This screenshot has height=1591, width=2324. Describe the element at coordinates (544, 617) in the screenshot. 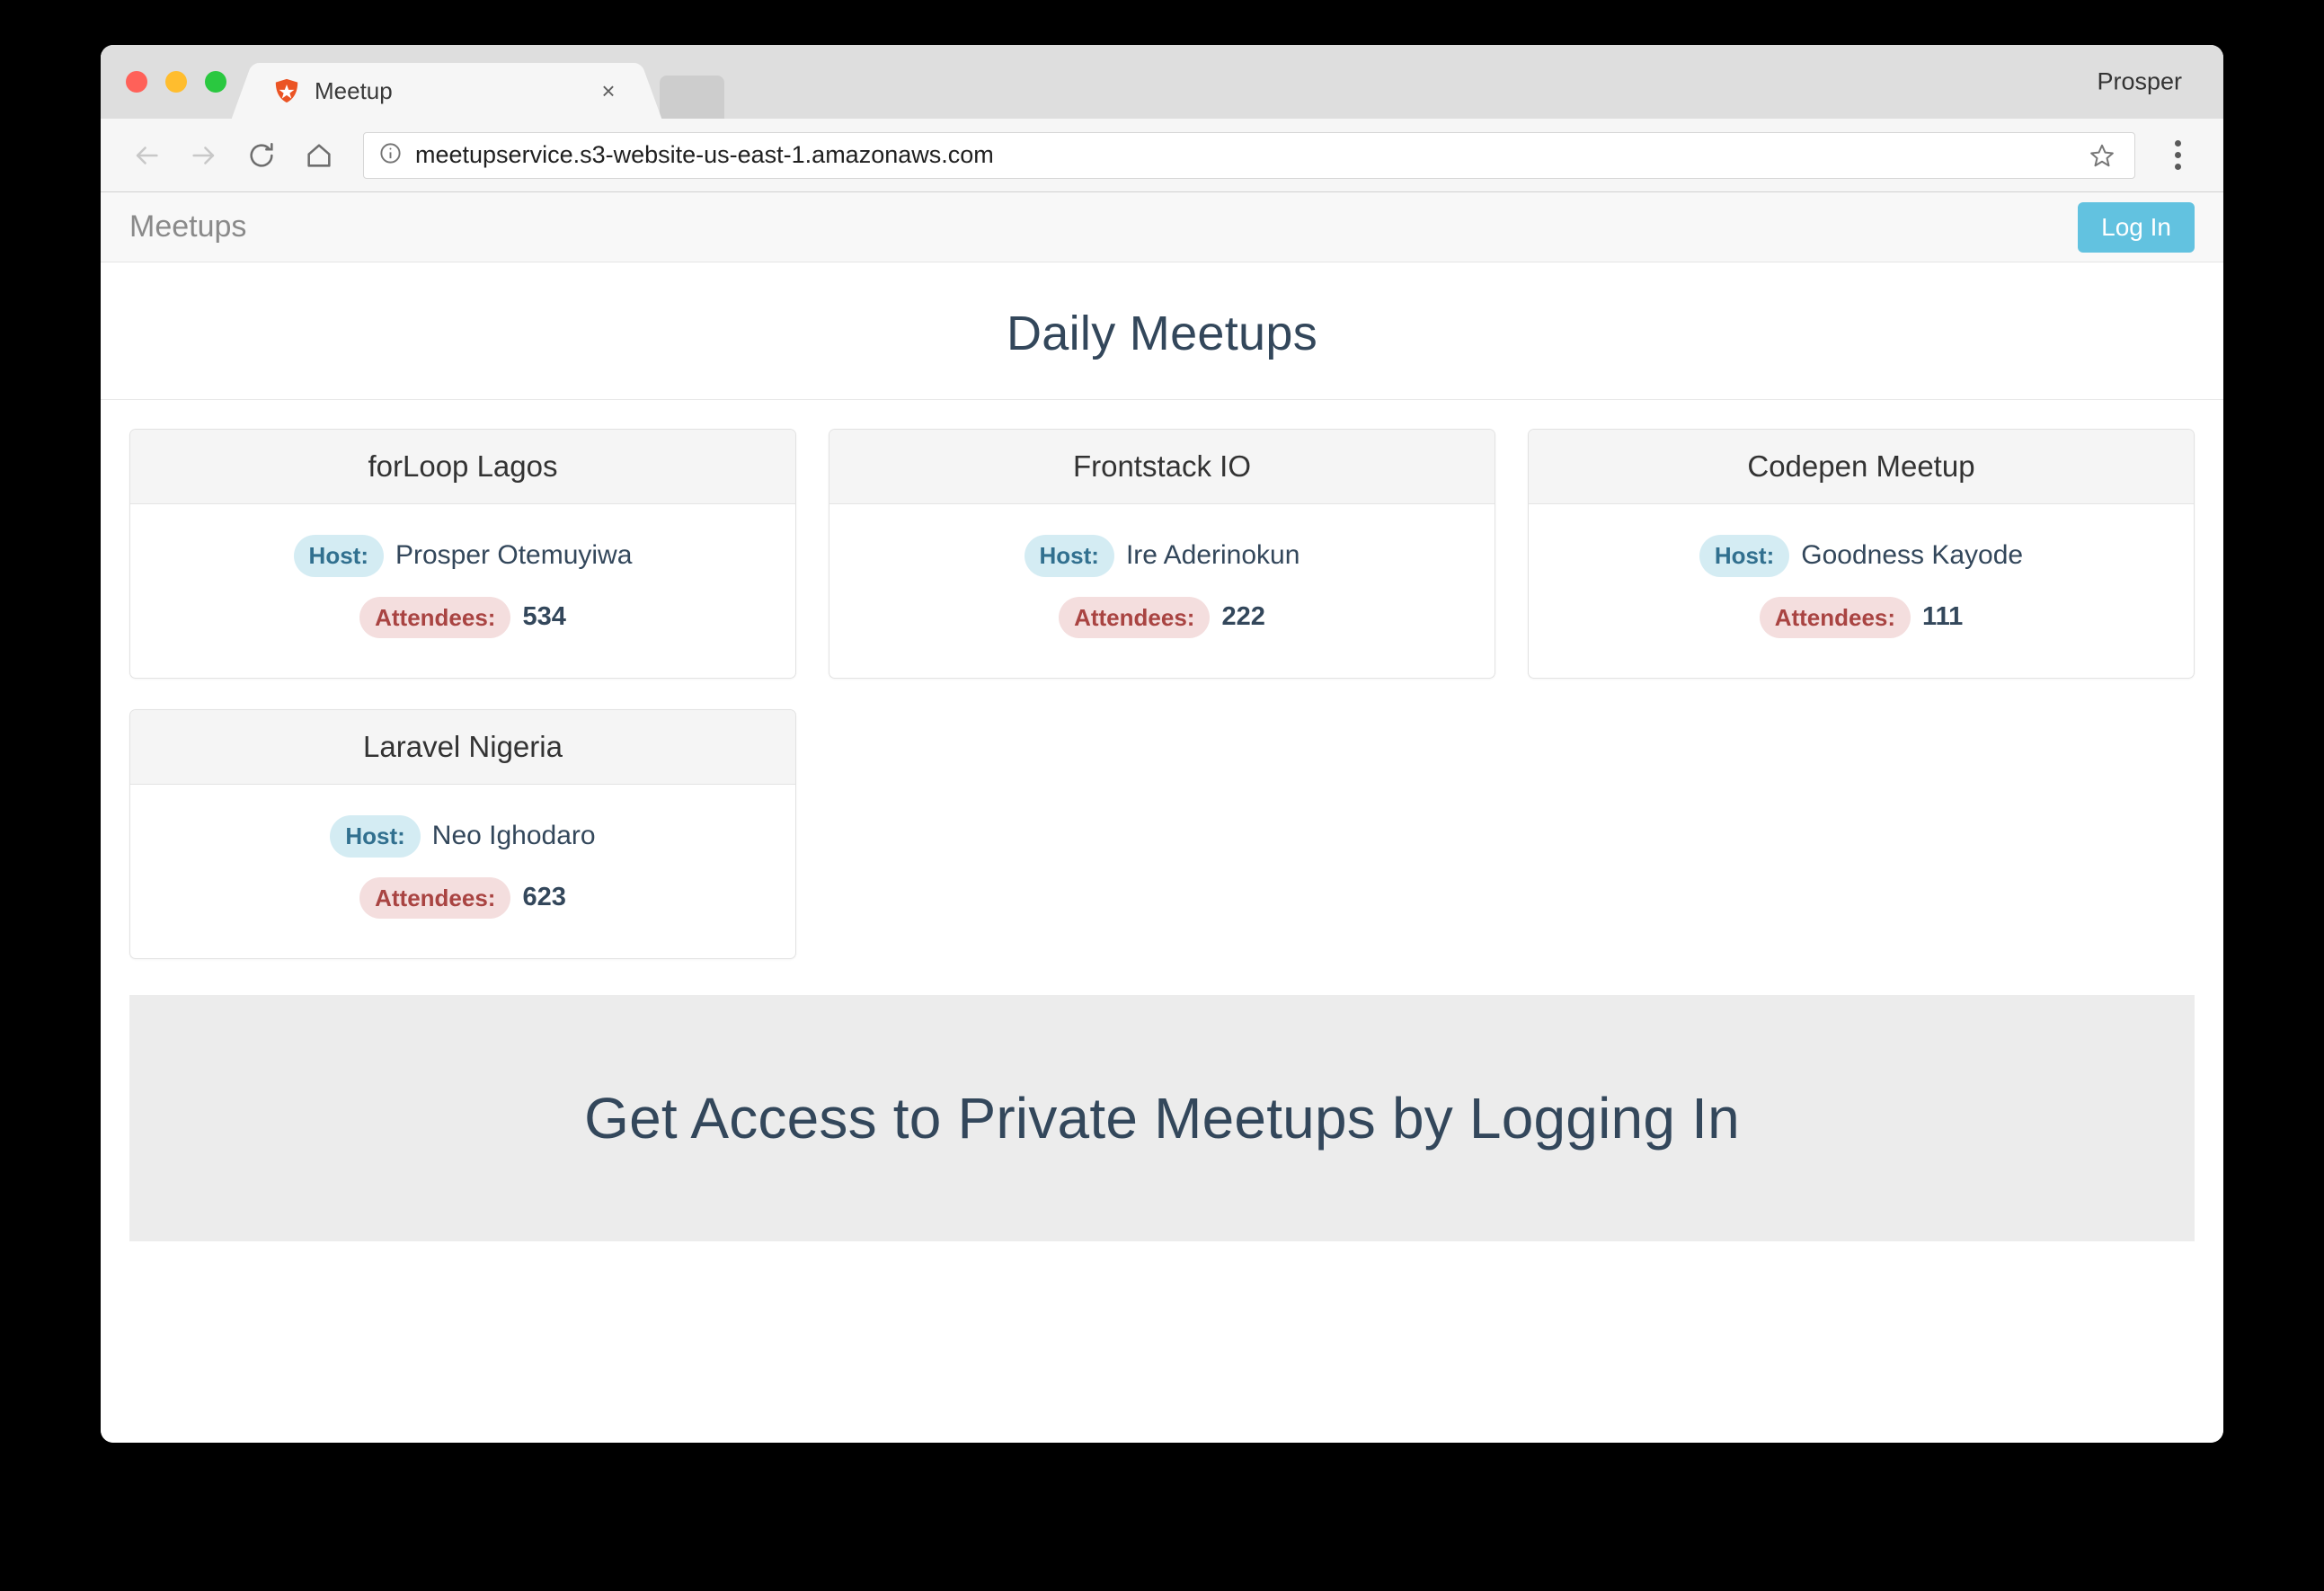

I see `attendees-count: 534` at that location.